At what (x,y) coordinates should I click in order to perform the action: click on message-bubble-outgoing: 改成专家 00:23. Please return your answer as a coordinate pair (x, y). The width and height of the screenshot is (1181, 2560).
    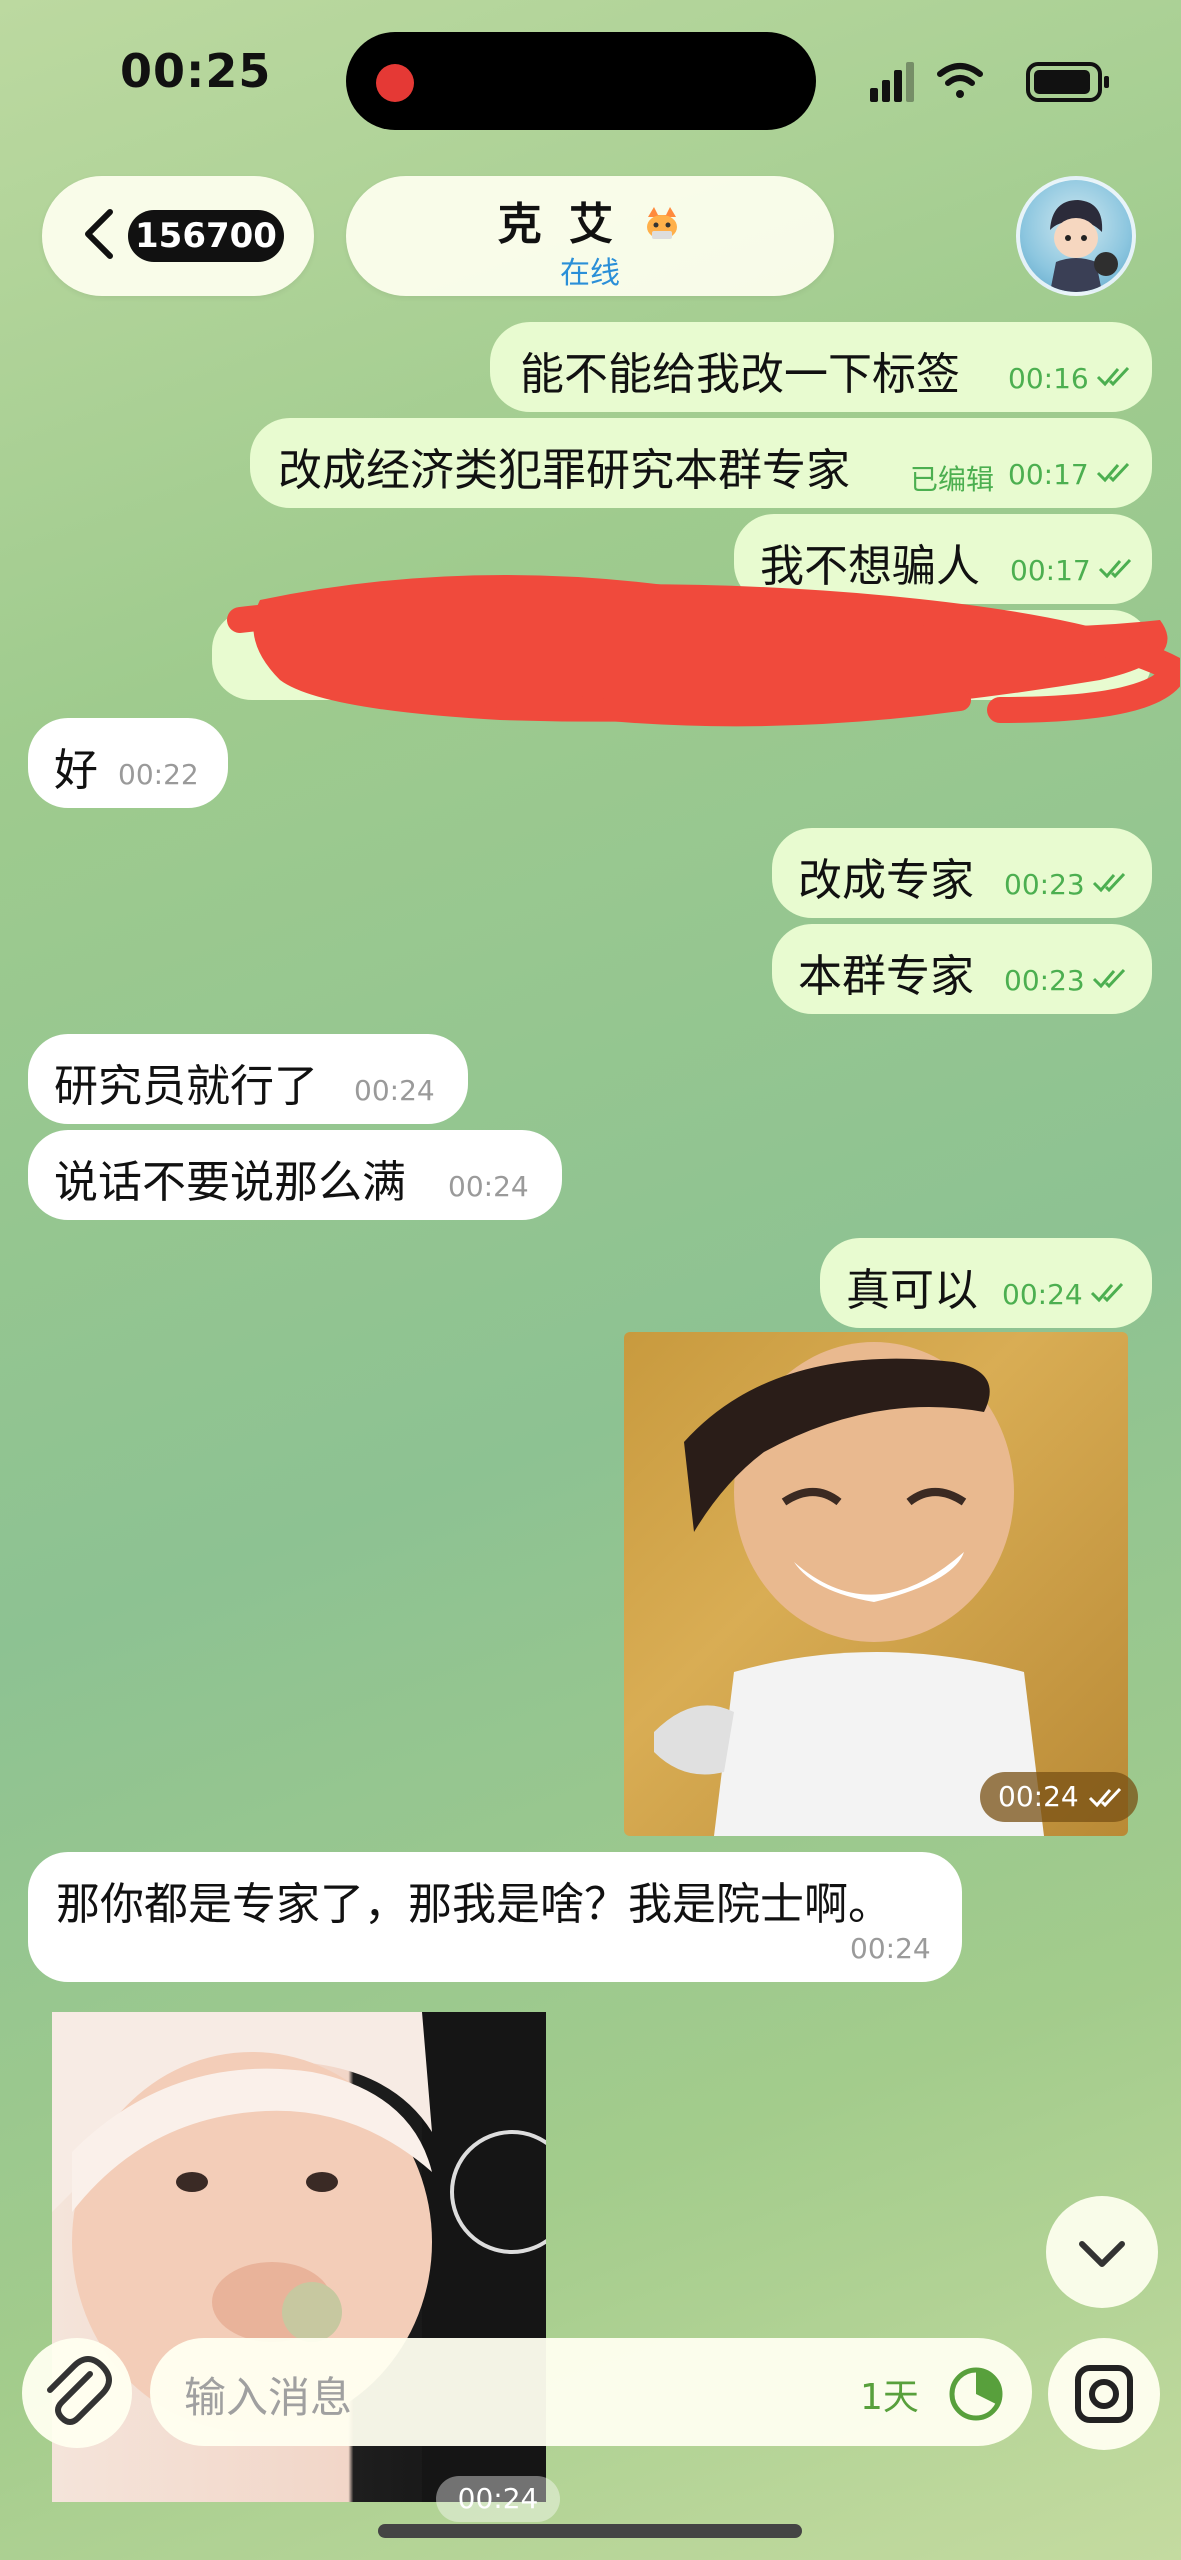
    Looking at the image, I should click on (962, 873).